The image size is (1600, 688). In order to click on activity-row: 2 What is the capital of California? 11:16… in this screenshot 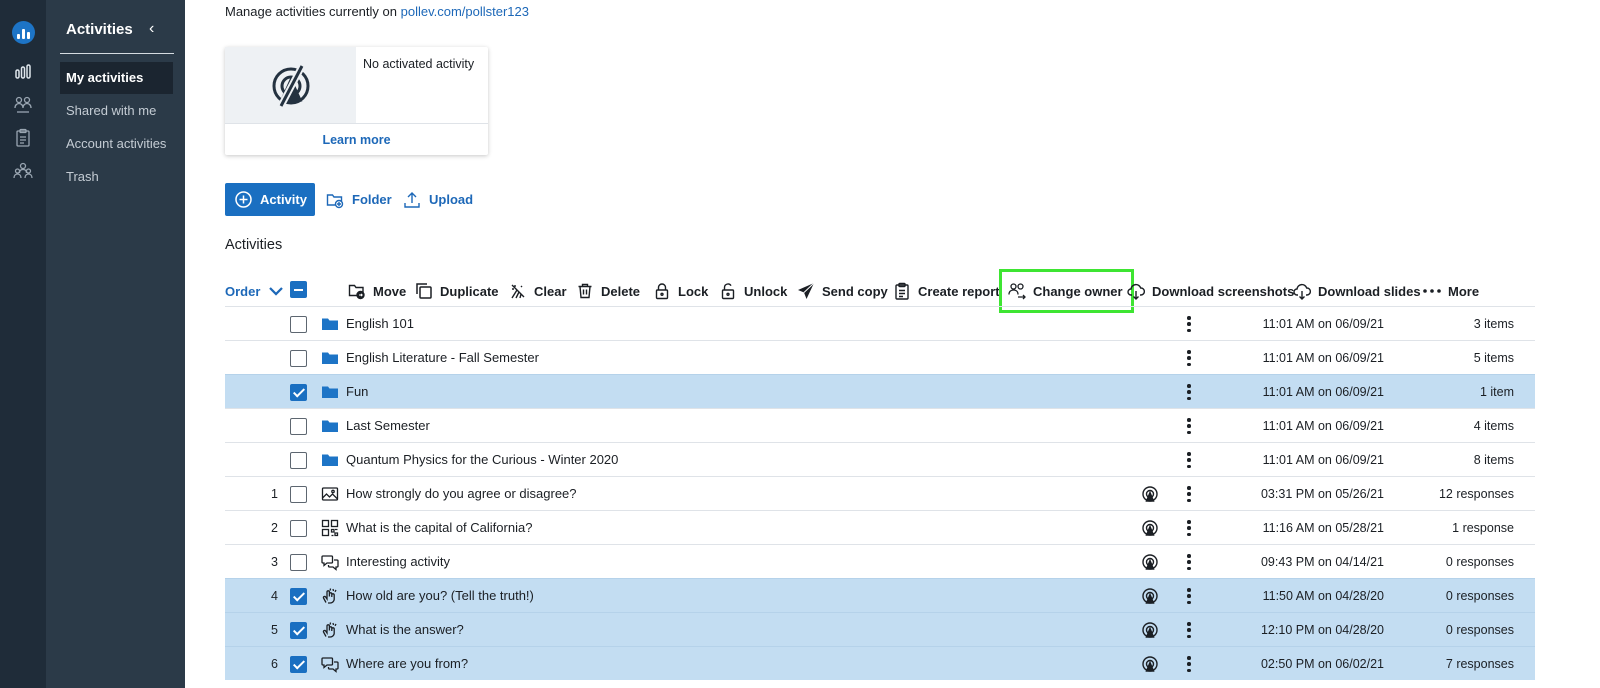, I will do `click(880, 527)`.